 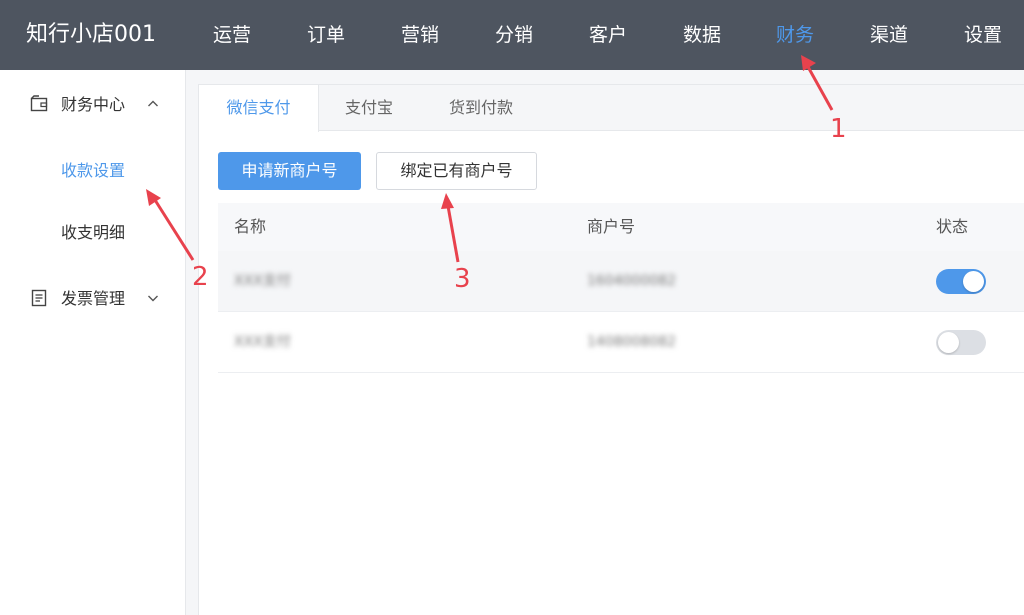 What do you see at coordinates (39, 298) in the screenshot?
I see `invoice-icon` at bounding box center [39, 298].